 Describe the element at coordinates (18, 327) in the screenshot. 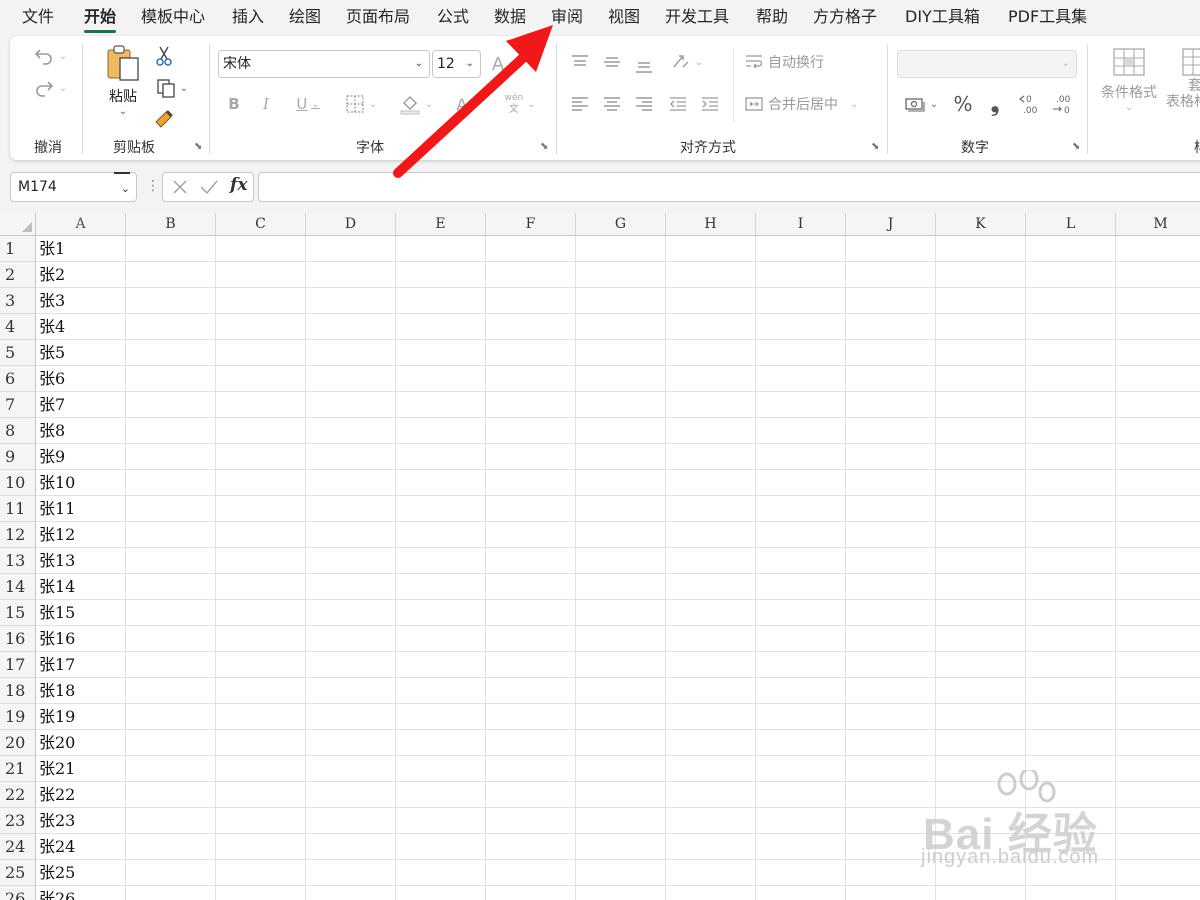

I see `row-header: 4` at that location.